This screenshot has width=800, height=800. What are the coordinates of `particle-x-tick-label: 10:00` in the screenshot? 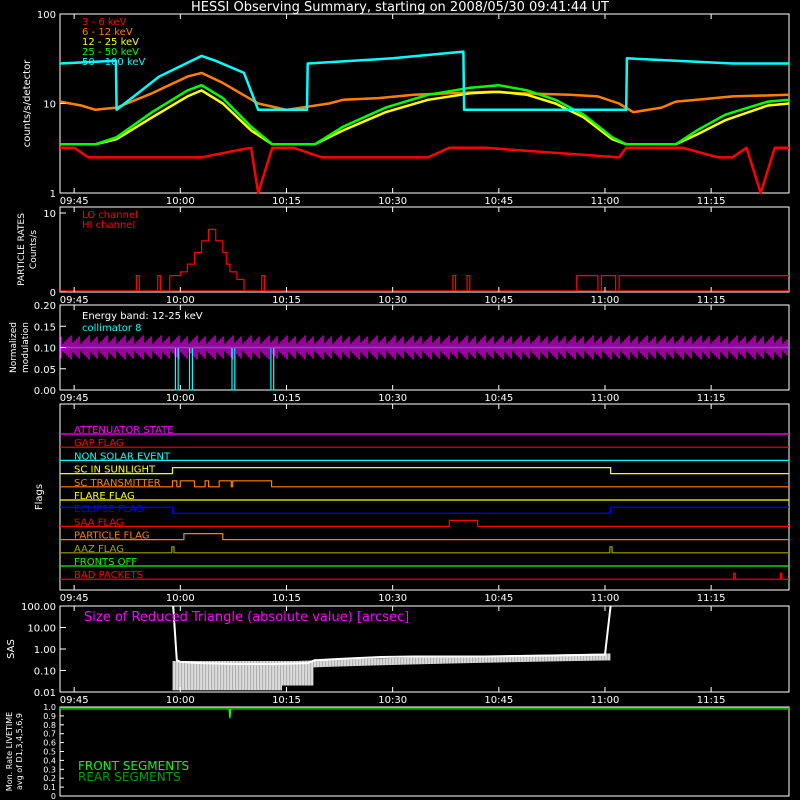 It's located at (180, 300).